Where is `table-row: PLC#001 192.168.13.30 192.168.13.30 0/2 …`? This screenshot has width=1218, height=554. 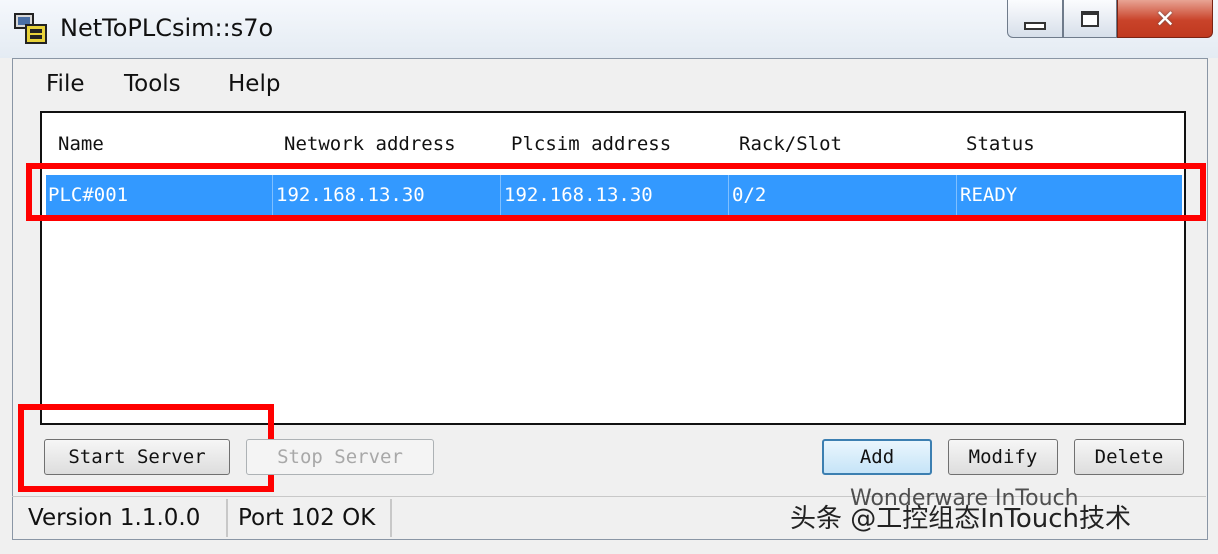 table-row: PLC#001 192.168.13.30 192.168.13.30 0/2 … is located at coordinates (614, 195).